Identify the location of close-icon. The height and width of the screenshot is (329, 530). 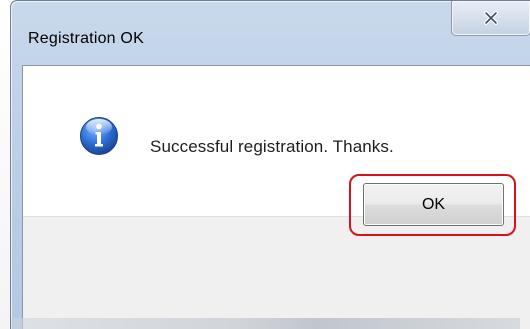
(491, 18).